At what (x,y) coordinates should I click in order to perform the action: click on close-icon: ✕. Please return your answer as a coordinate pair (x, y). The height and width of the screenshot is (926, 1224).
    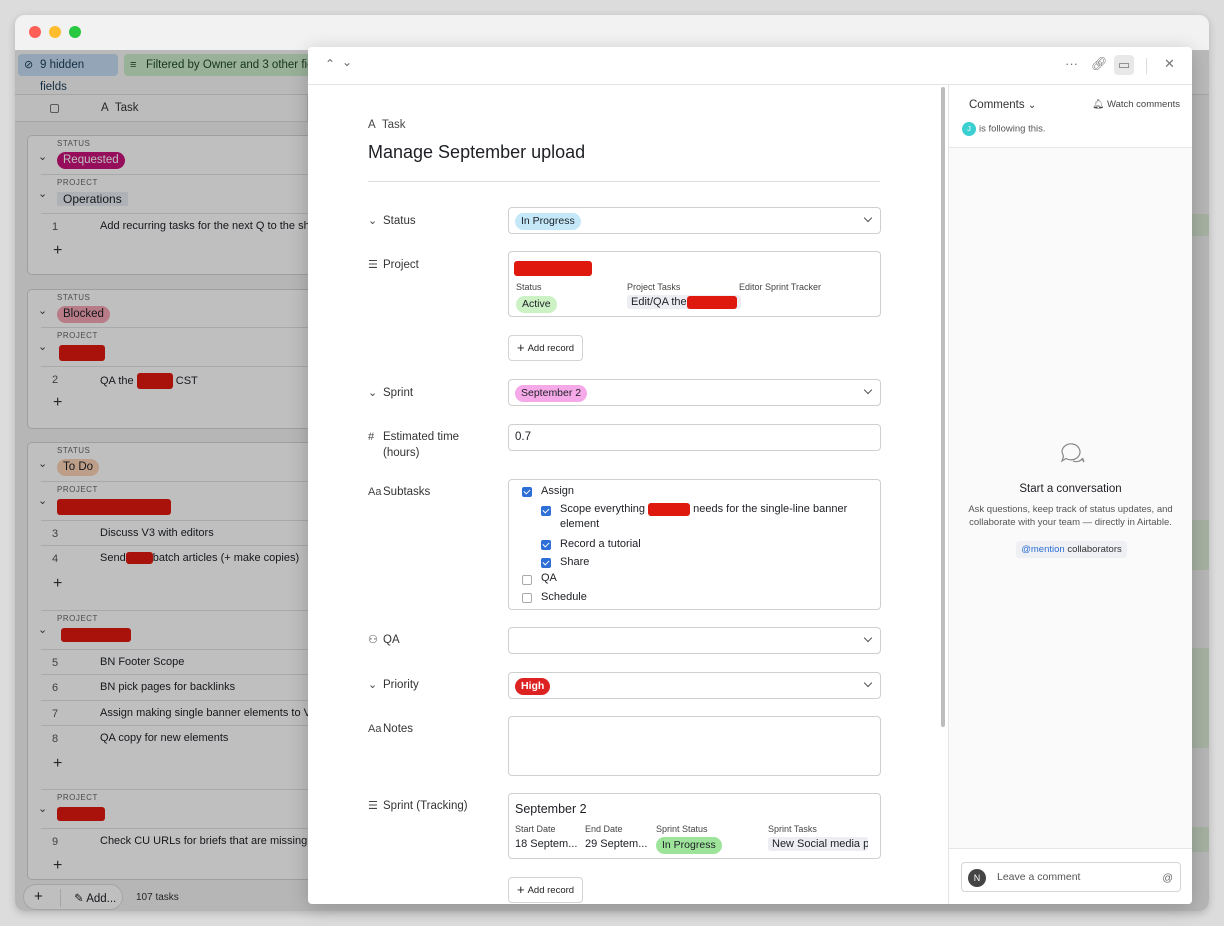
    Looking at the image, I should click on (1169, 64).